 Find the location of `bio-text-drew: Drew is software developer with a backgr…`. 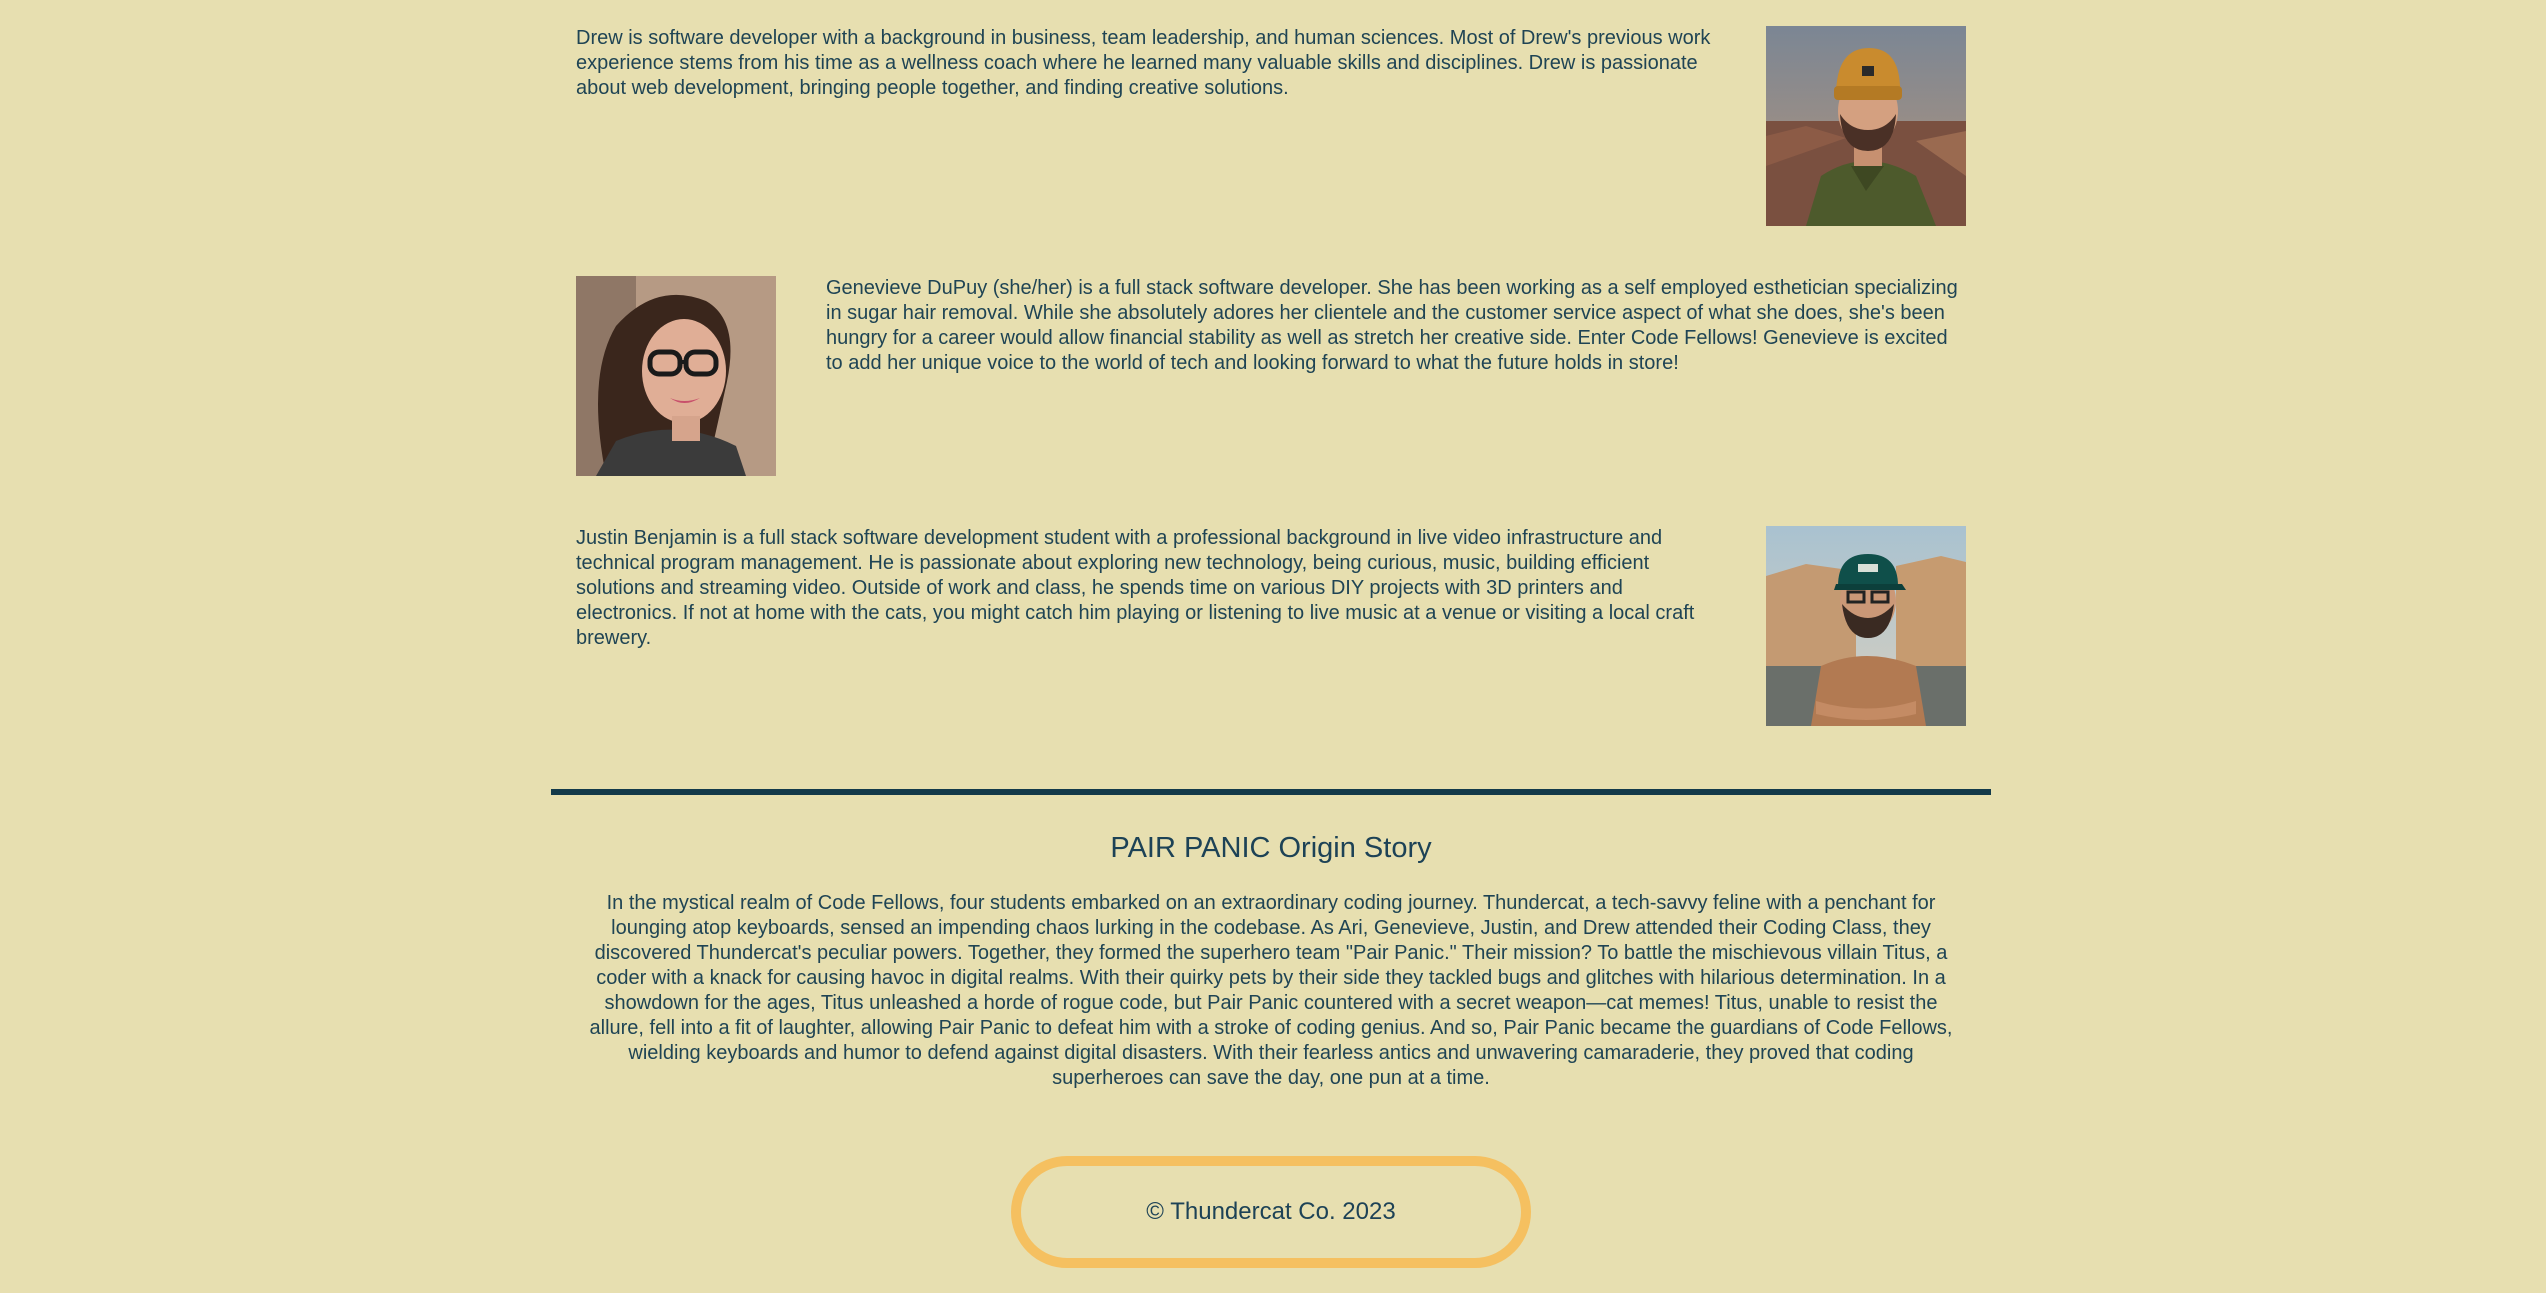

bio-text-drew: Drew is software developer with a backgr… is located at coordinates (1143, 63).